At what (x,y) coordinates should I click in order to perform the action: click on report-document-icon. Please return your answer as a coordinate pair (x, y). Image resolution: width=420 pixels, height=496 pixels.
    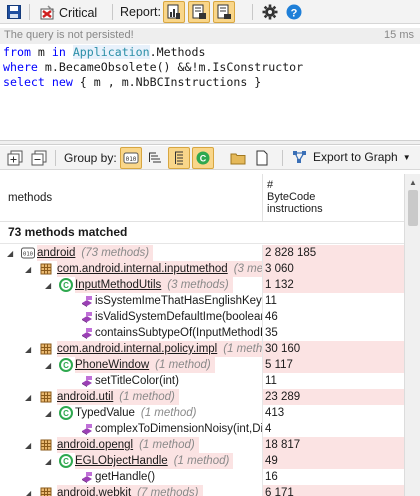
    Looking at the image, I should click on (199, 12).